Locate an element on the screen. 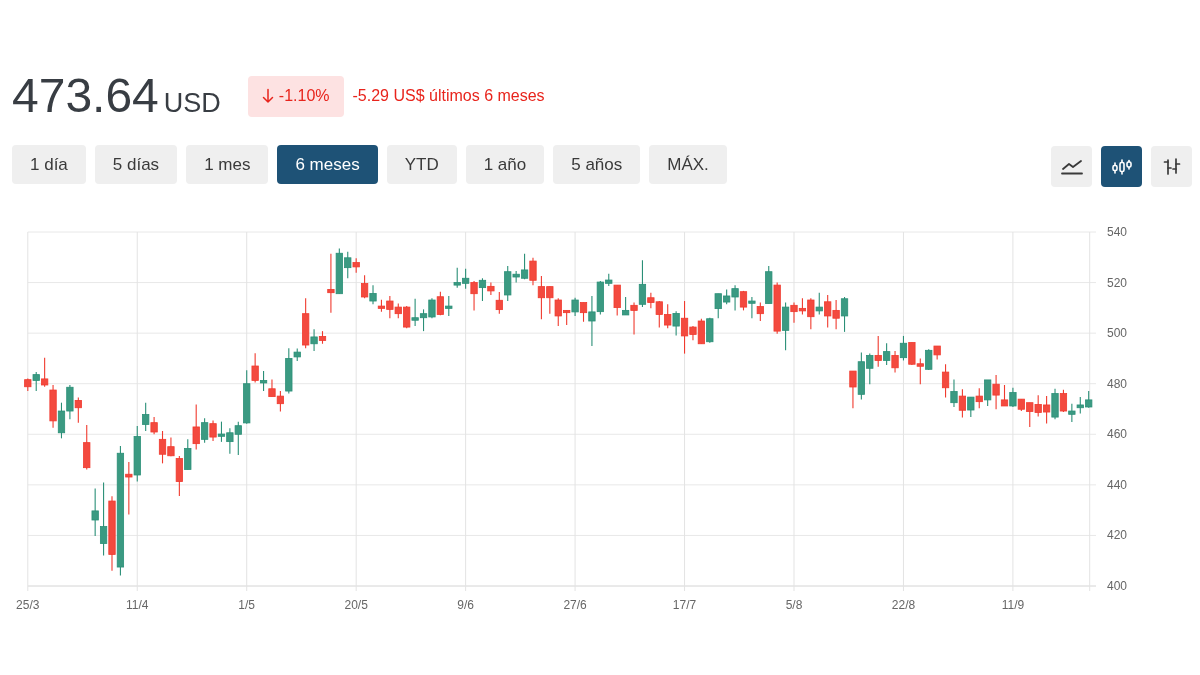 The height and width of the screenshot is (675, 1200). range-tab: 1 año is located at coordinates (505, 164).